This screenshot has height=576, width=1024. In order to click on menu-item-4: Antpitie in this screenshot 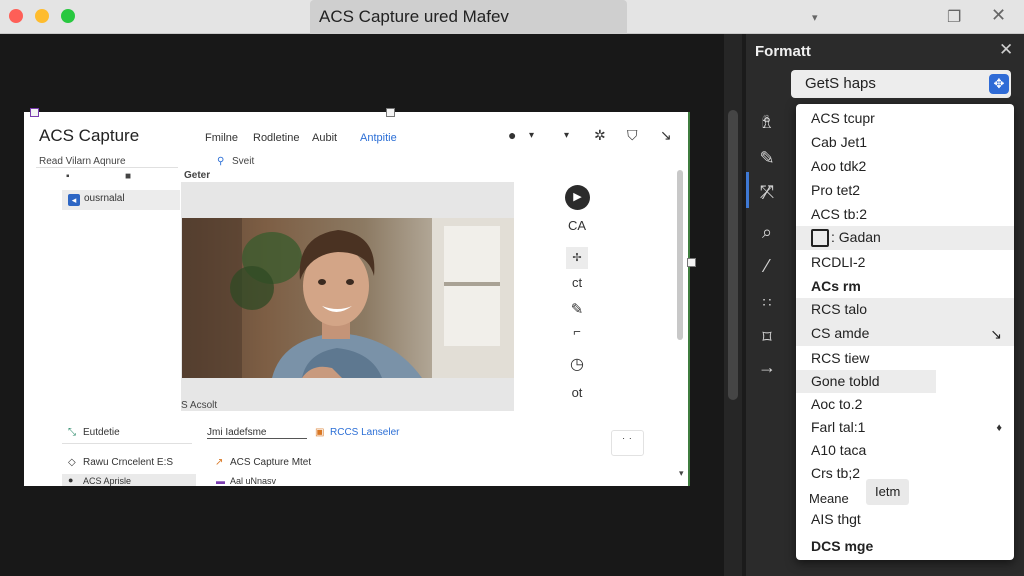, I will do `click(378, 138)`.